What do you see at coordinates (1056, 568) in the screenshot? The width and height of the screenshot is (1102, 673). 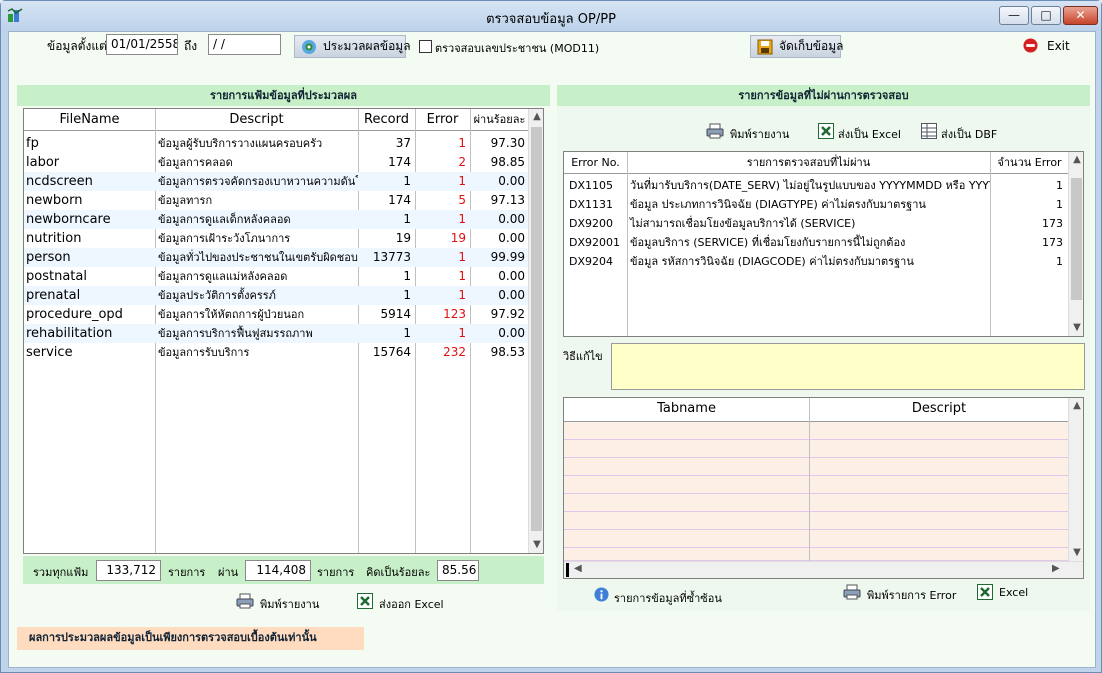 I see `scroll-right-icon: ▶` at bounding box center [1056, 568].